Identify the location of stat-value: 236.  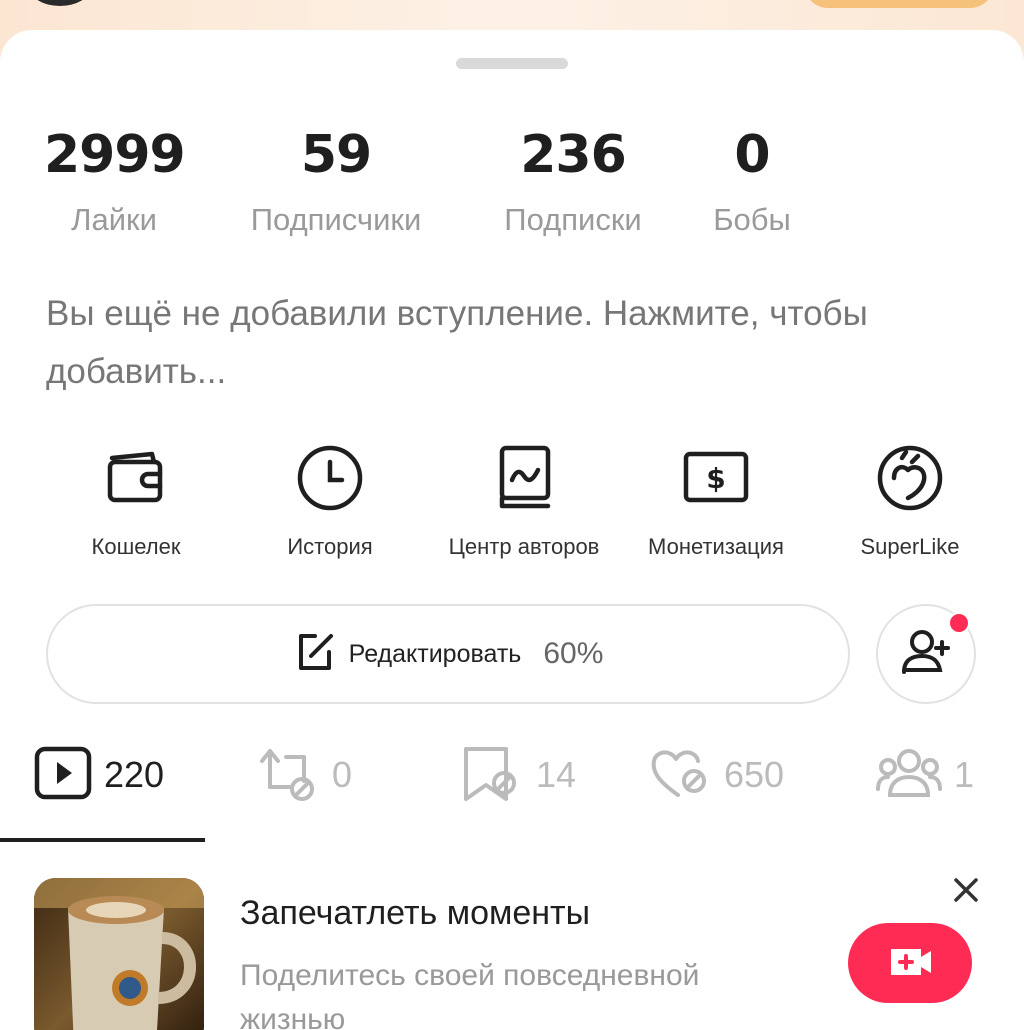
(573, 155).